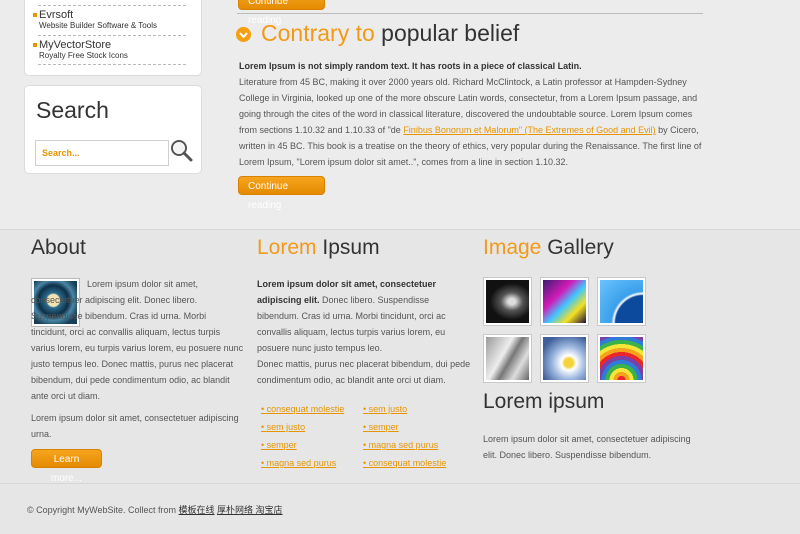 The image size is (800, 534). Describe the element at coordinates (58, 247) in the screenshot. I see `about-heading: About` at that location.